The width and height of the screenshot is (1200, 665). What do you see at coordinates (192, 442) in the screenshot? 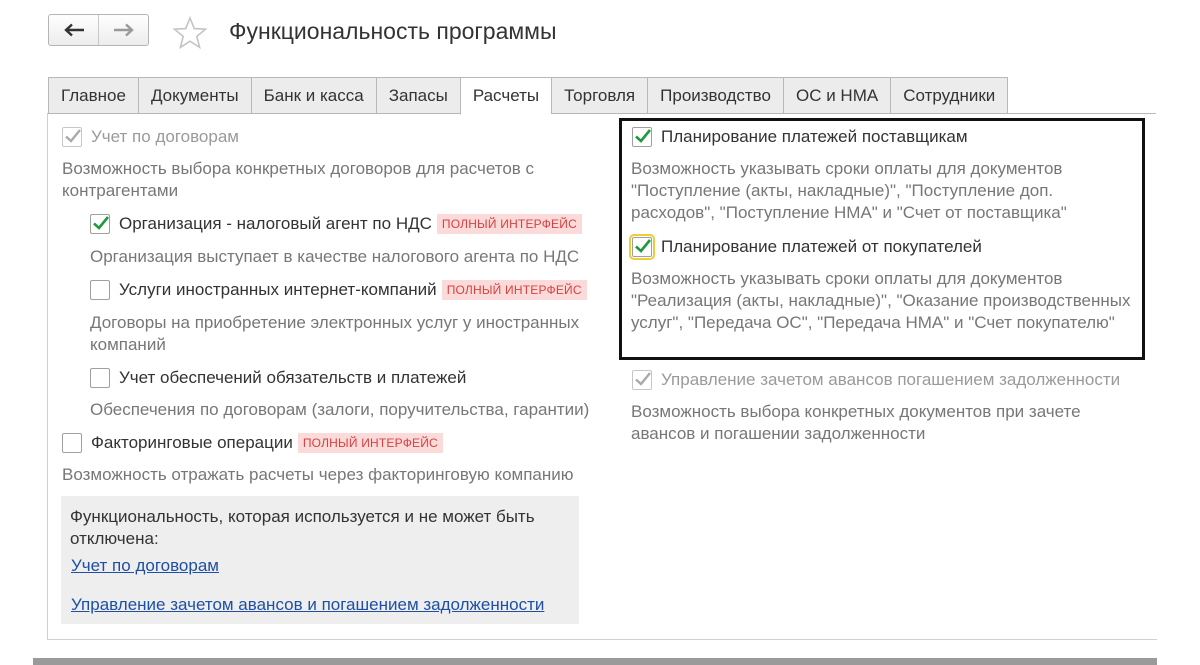
I see `factoring-label: Факторинговые операции` at bounding box center [192, 442].